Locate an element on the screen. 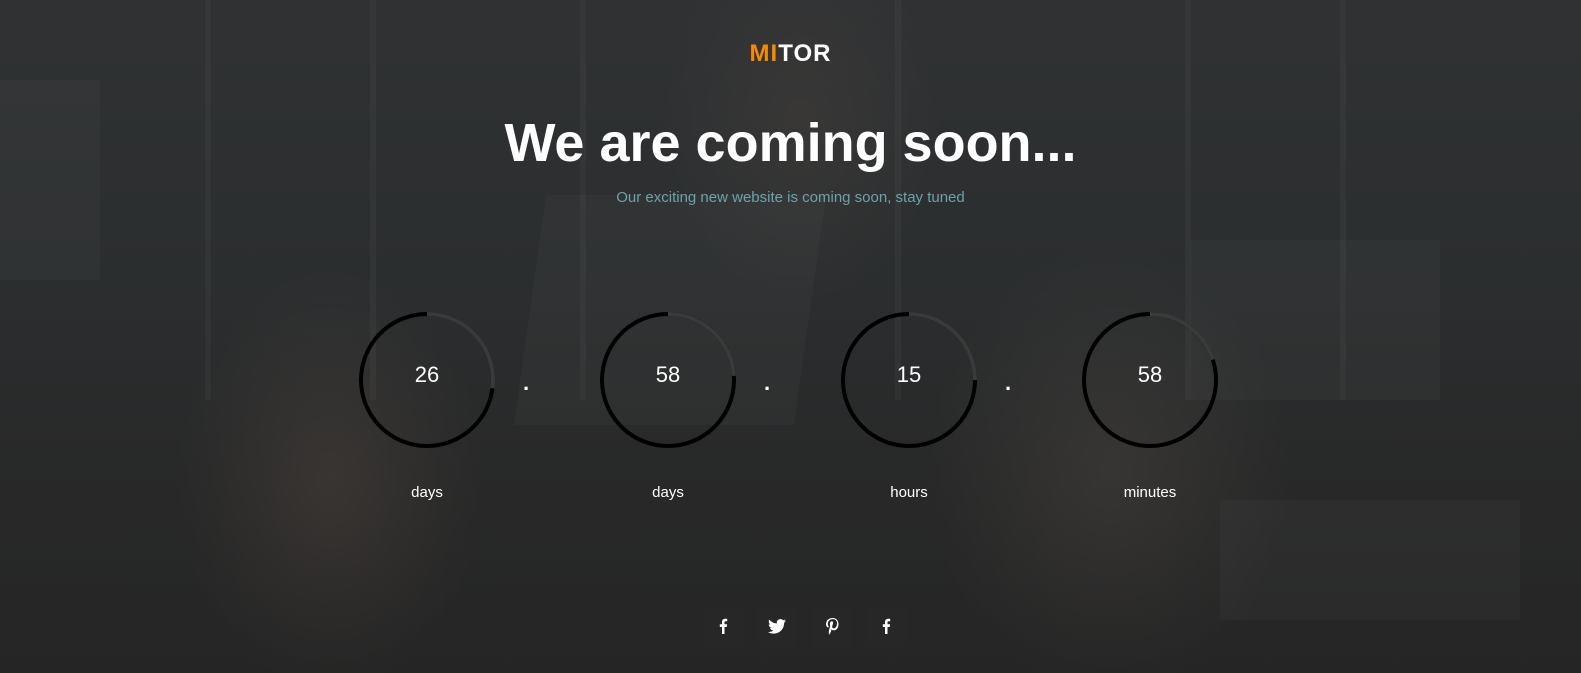  logo-rest: TOR is located at coordinates (805, 53).